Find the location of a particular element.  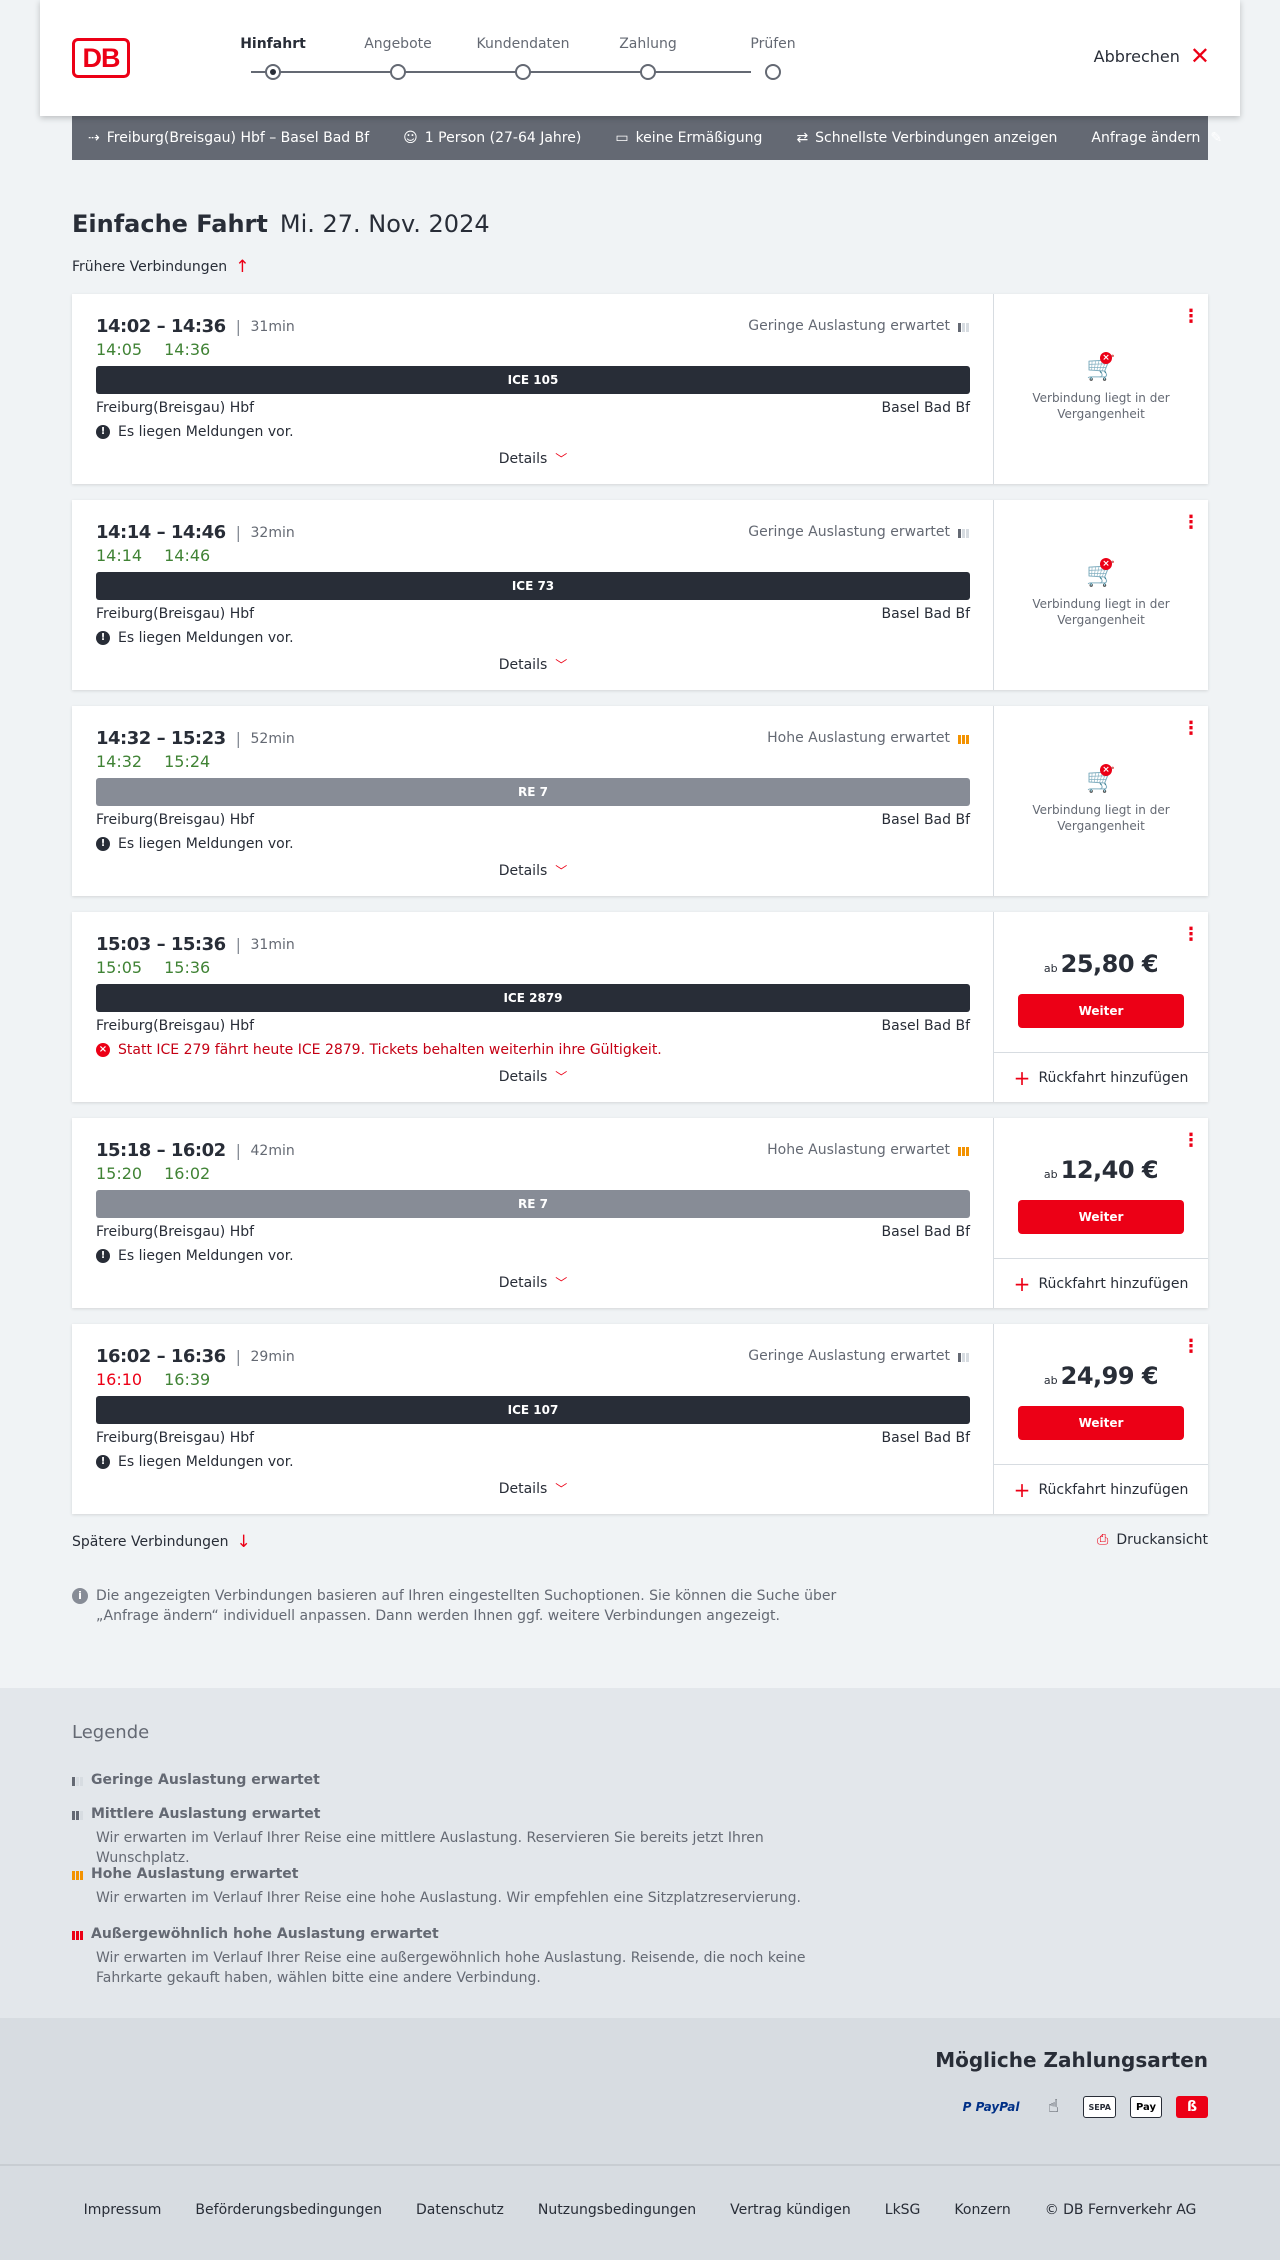

later-connections-link: Spätere Verbindungen ↓ is located at coordinates (161, 1542).